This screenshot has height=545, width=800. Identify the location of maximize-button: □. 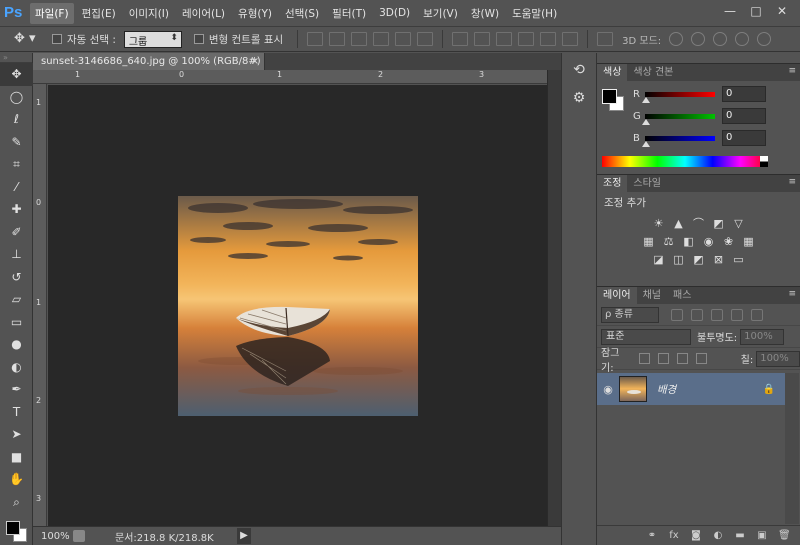
(756, 11).